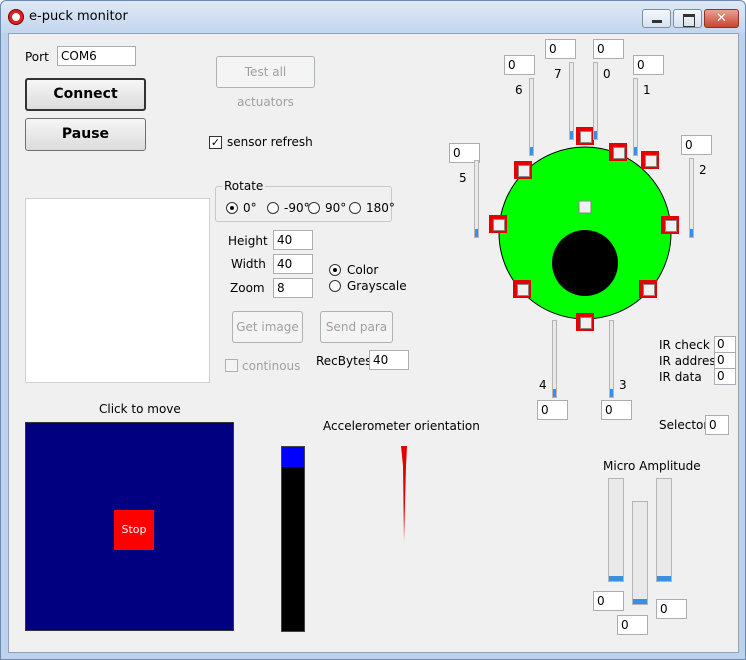 Image resolution: width=746 pixels, height=660 pixels. I want to click on prox-2-value: 0, so click(696, 145).